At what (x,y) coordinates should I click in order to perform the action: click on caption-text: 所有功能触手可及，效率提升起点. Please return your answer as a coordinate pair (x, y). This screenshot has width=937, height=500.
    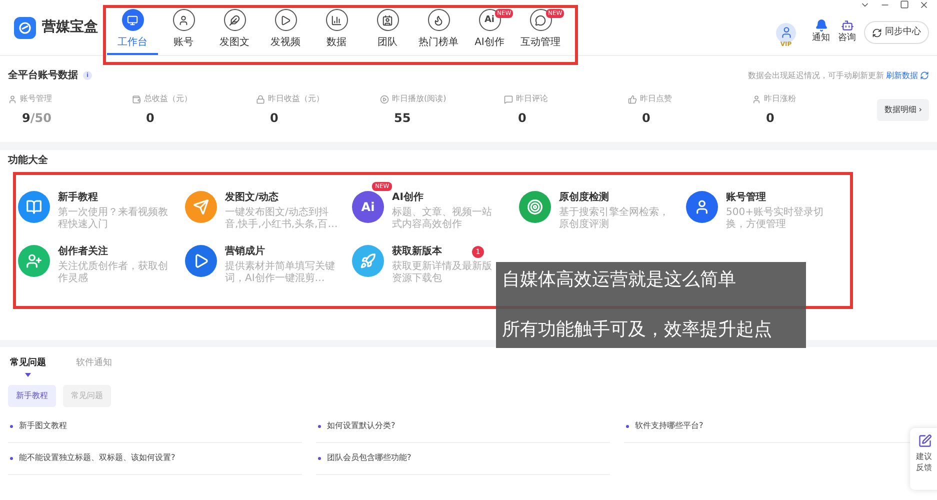
    Looking at the image, I should click on (637, 330).